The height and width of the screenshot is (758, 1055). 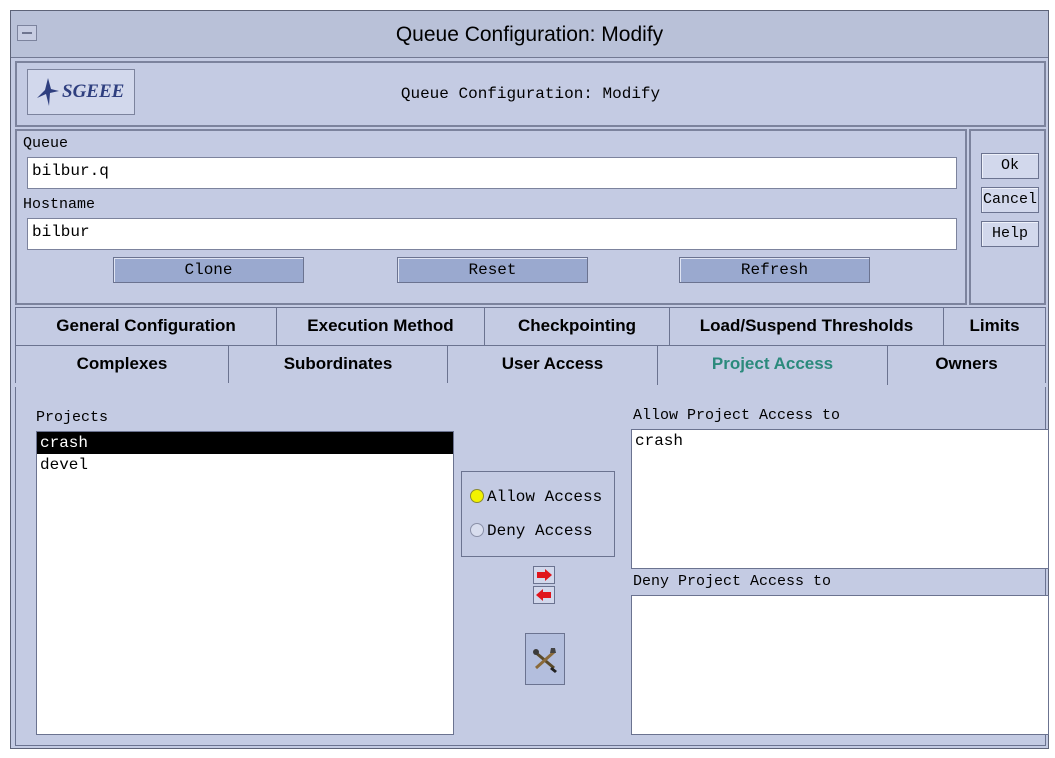 I want to click on ok-button: Ok, so click(x=1010, y=166).